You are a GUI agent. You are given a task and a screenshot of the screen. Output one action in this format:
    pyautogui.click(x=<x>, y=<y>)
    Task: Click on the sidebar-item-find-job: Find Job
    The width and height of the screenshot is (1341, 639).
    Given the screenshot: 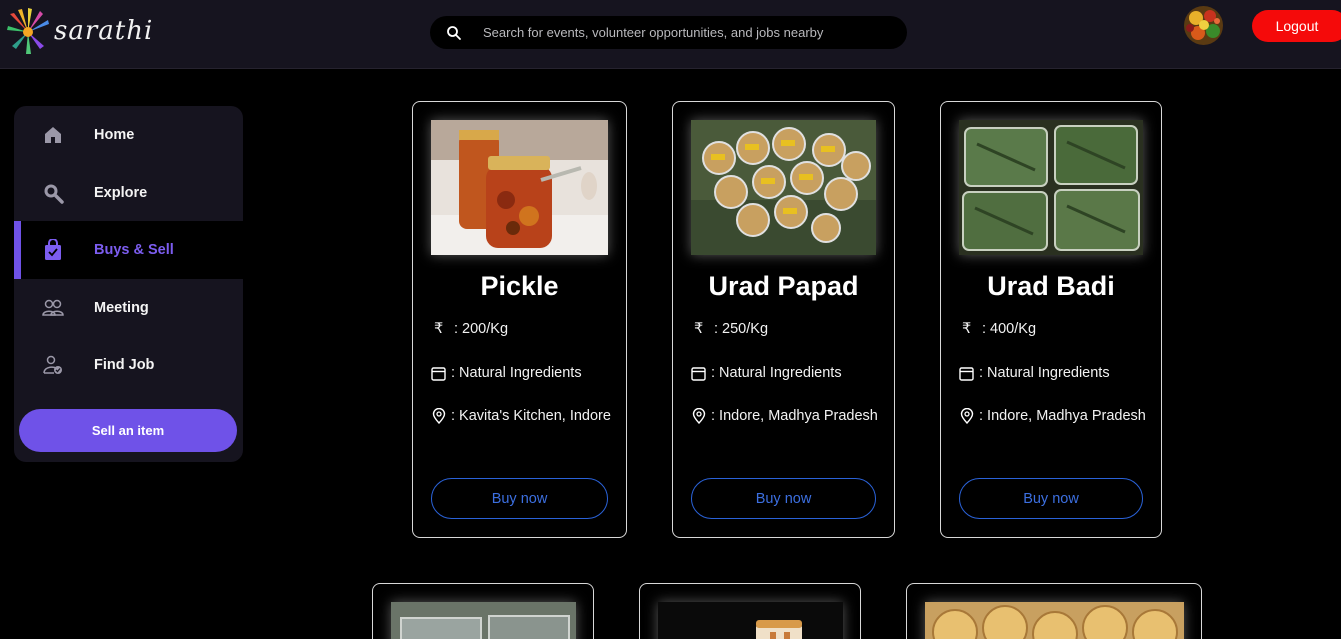 What is the action you would take?
    pyautogui.click(x=128, y=365)
    